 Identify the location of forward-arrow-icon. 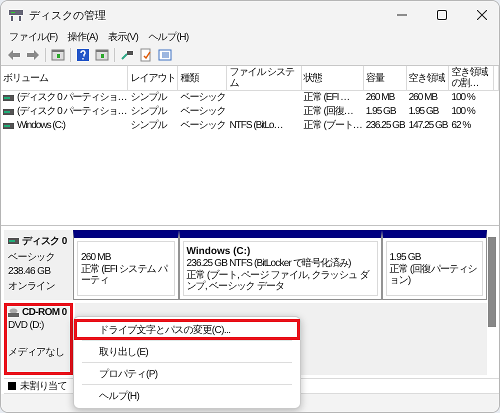
(33, 55).